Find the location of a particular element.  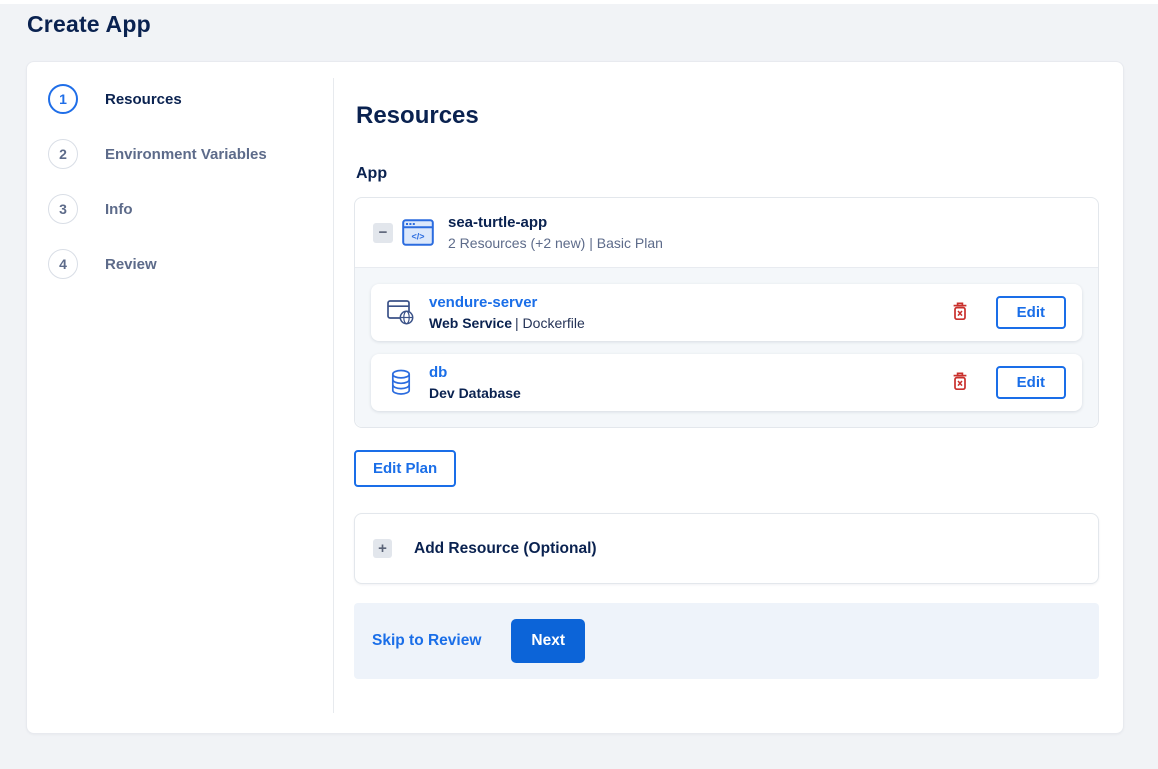

app-subtitle: 2 Resources (+2 new) | Basic Plan is located at coordinates (555, 243).